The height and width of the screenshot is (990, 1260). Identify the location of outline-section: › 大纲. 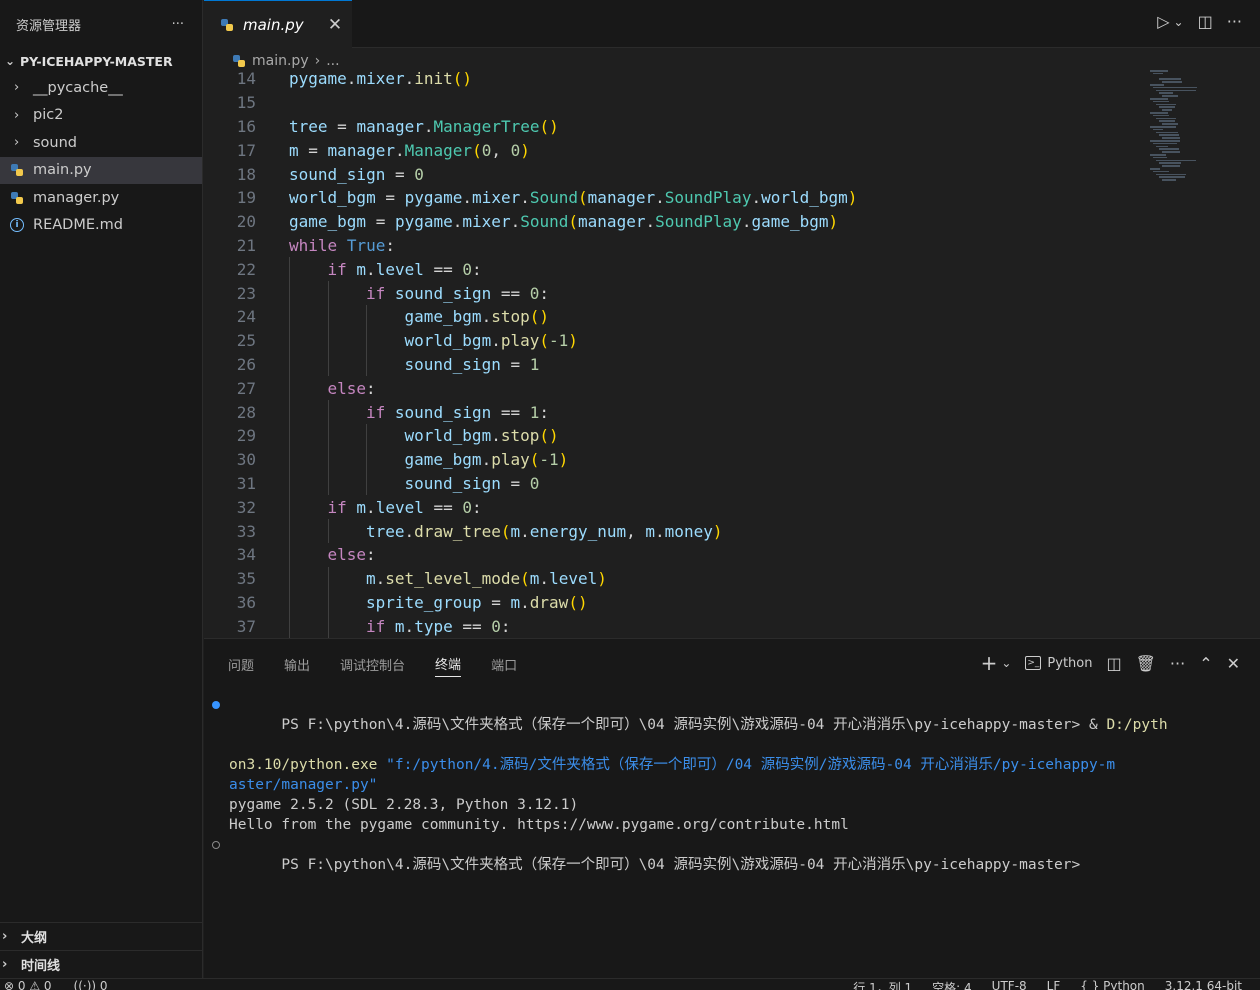
(101, 936).